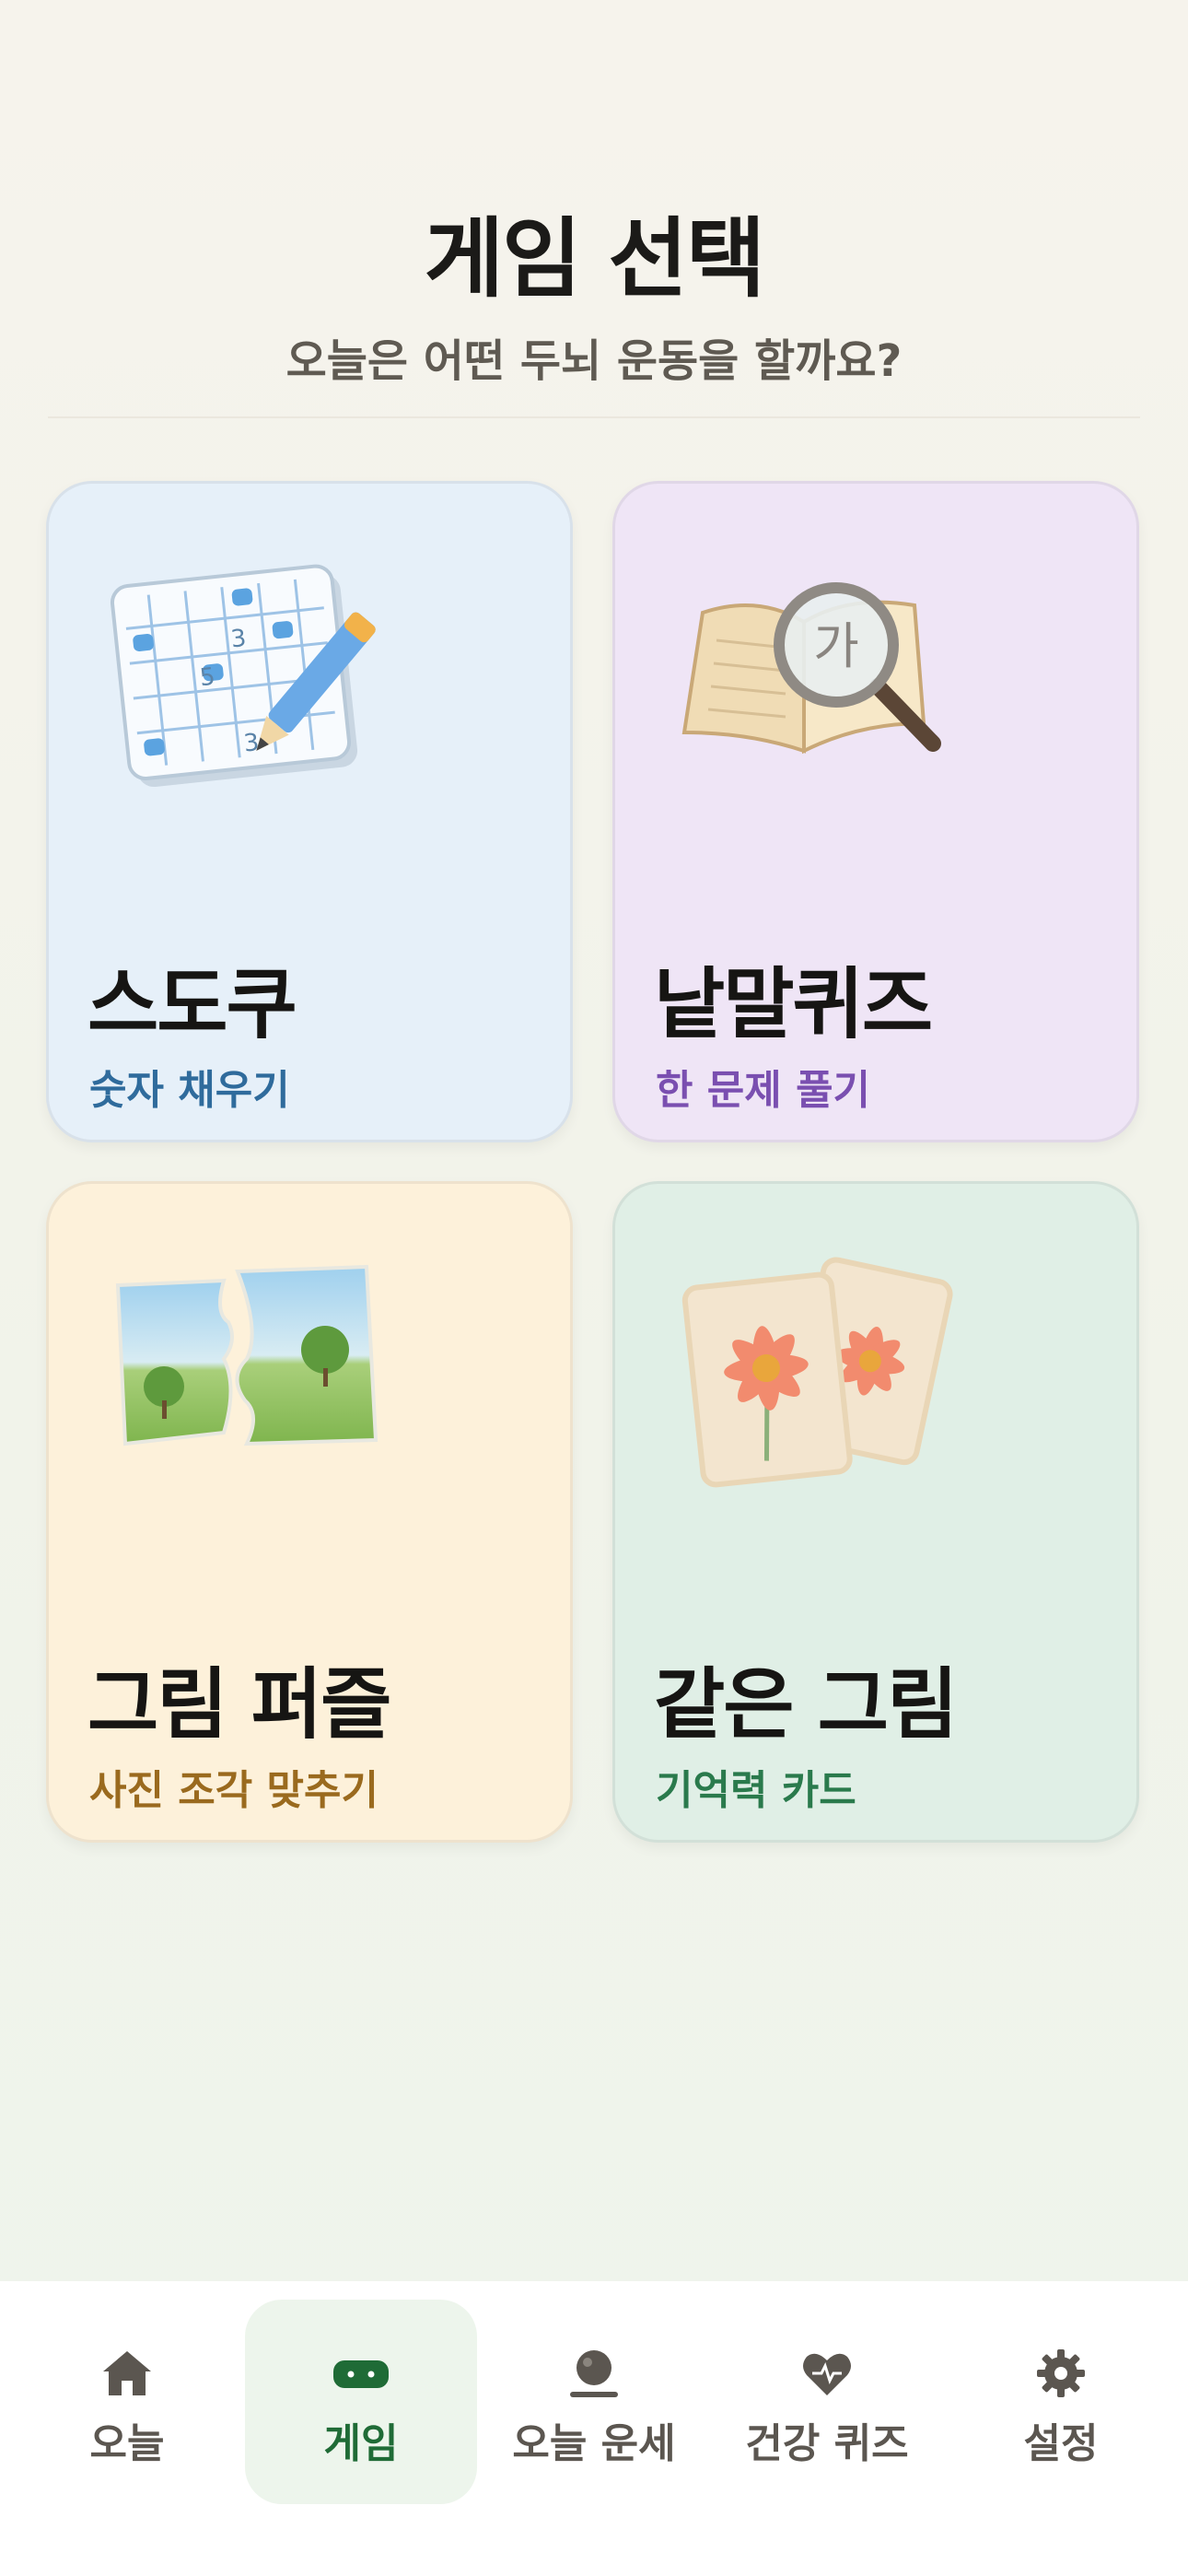 The width and height of the screenshot is (1188, 2576). I want to click on game-card-sudoku: 3 5 3 스도쿠 숫자 채우기, so click(309, 811).